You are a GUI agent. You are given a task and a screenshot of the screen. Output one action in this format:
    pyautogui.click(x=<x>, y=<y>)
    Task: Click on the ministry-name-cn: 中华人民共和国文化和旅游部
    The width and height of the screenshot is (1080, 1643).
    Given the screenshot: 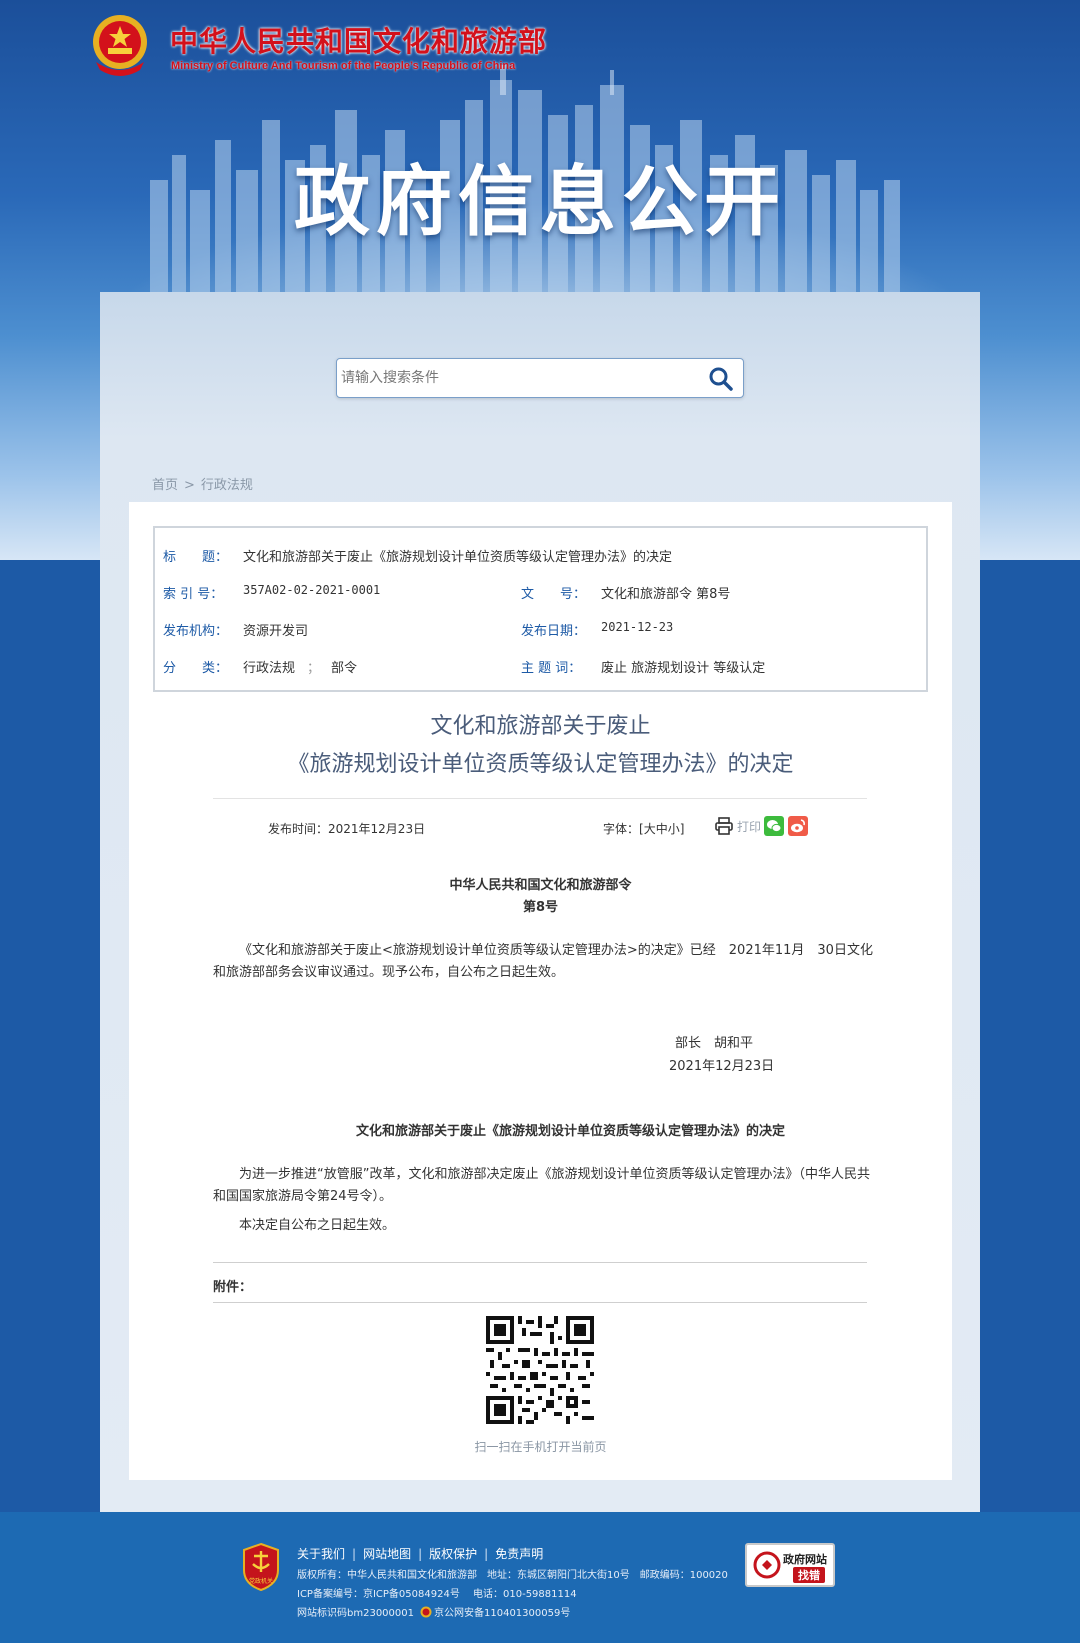 What is the action you would take?
    pyautogui.click(x=359, y=41)
    